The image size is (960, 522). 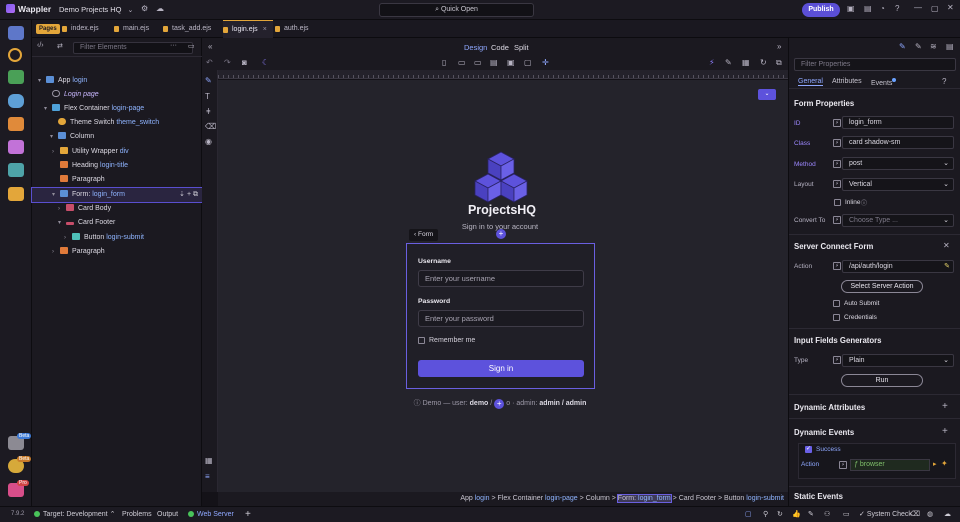 What do you see at coordinates (898, 266) in the screenshot?
I see `action-input: /api/auth/login ✎` at bounding box center [898, 266].